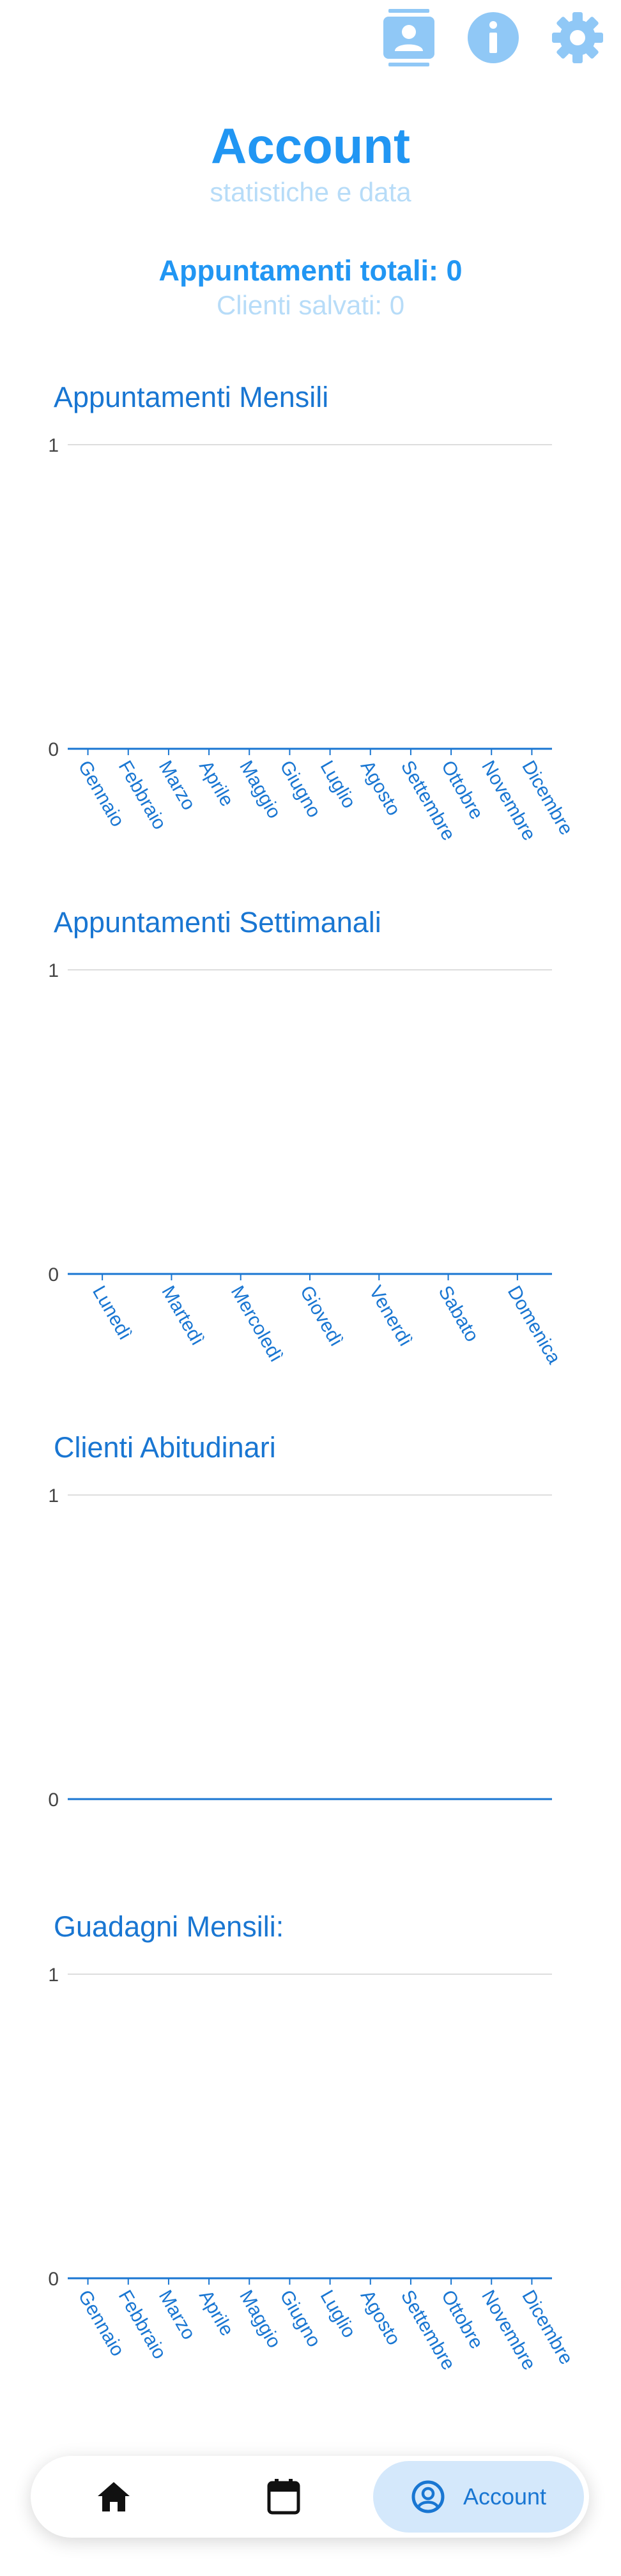 This screenshot has width=621, height=2576. I want to click on calendar-icon, so click(283, 2497).